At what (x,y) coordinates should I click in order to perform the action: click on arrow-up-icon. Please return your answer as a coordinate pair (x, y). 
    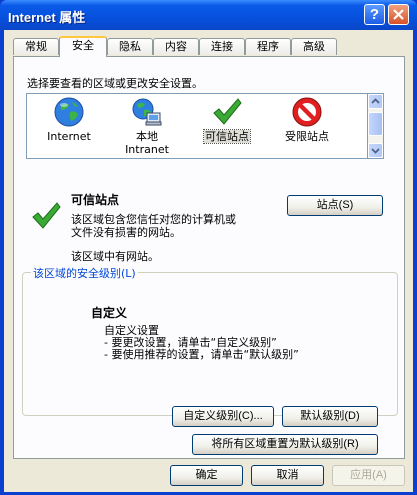
    Looking at the image, I should click on (375, 101).